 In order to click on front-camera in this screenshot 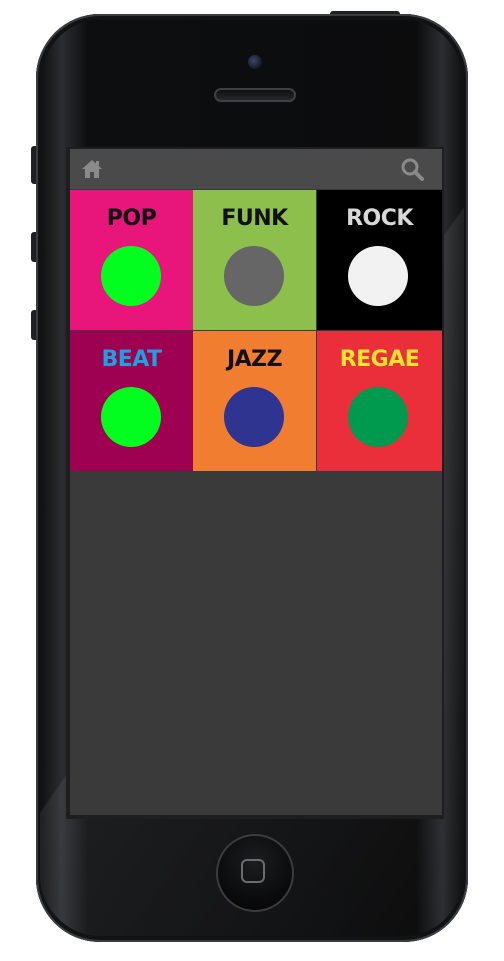, I will do `click(255, 62)`.